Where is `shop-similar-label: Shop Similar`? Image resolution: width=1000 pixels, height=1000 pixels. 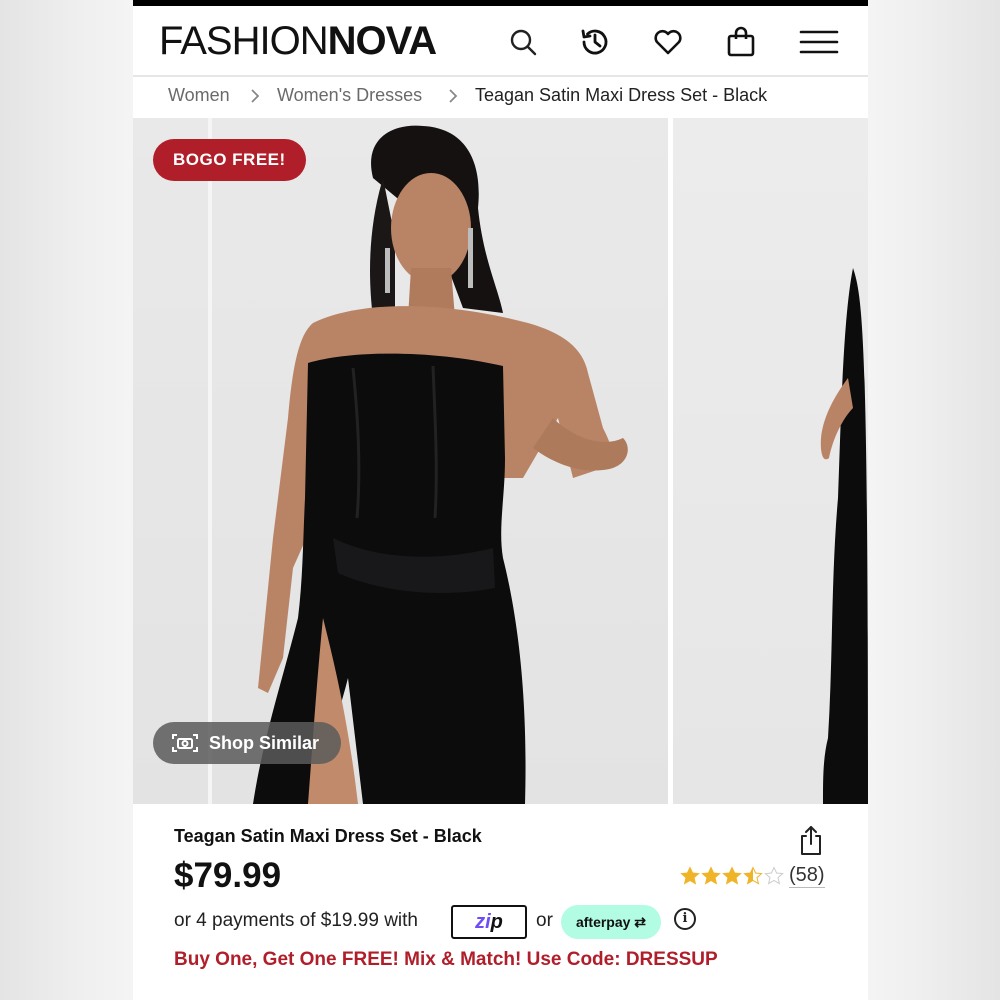 shop-similar-label: Shop Similar is located at coordinates (264, 742).